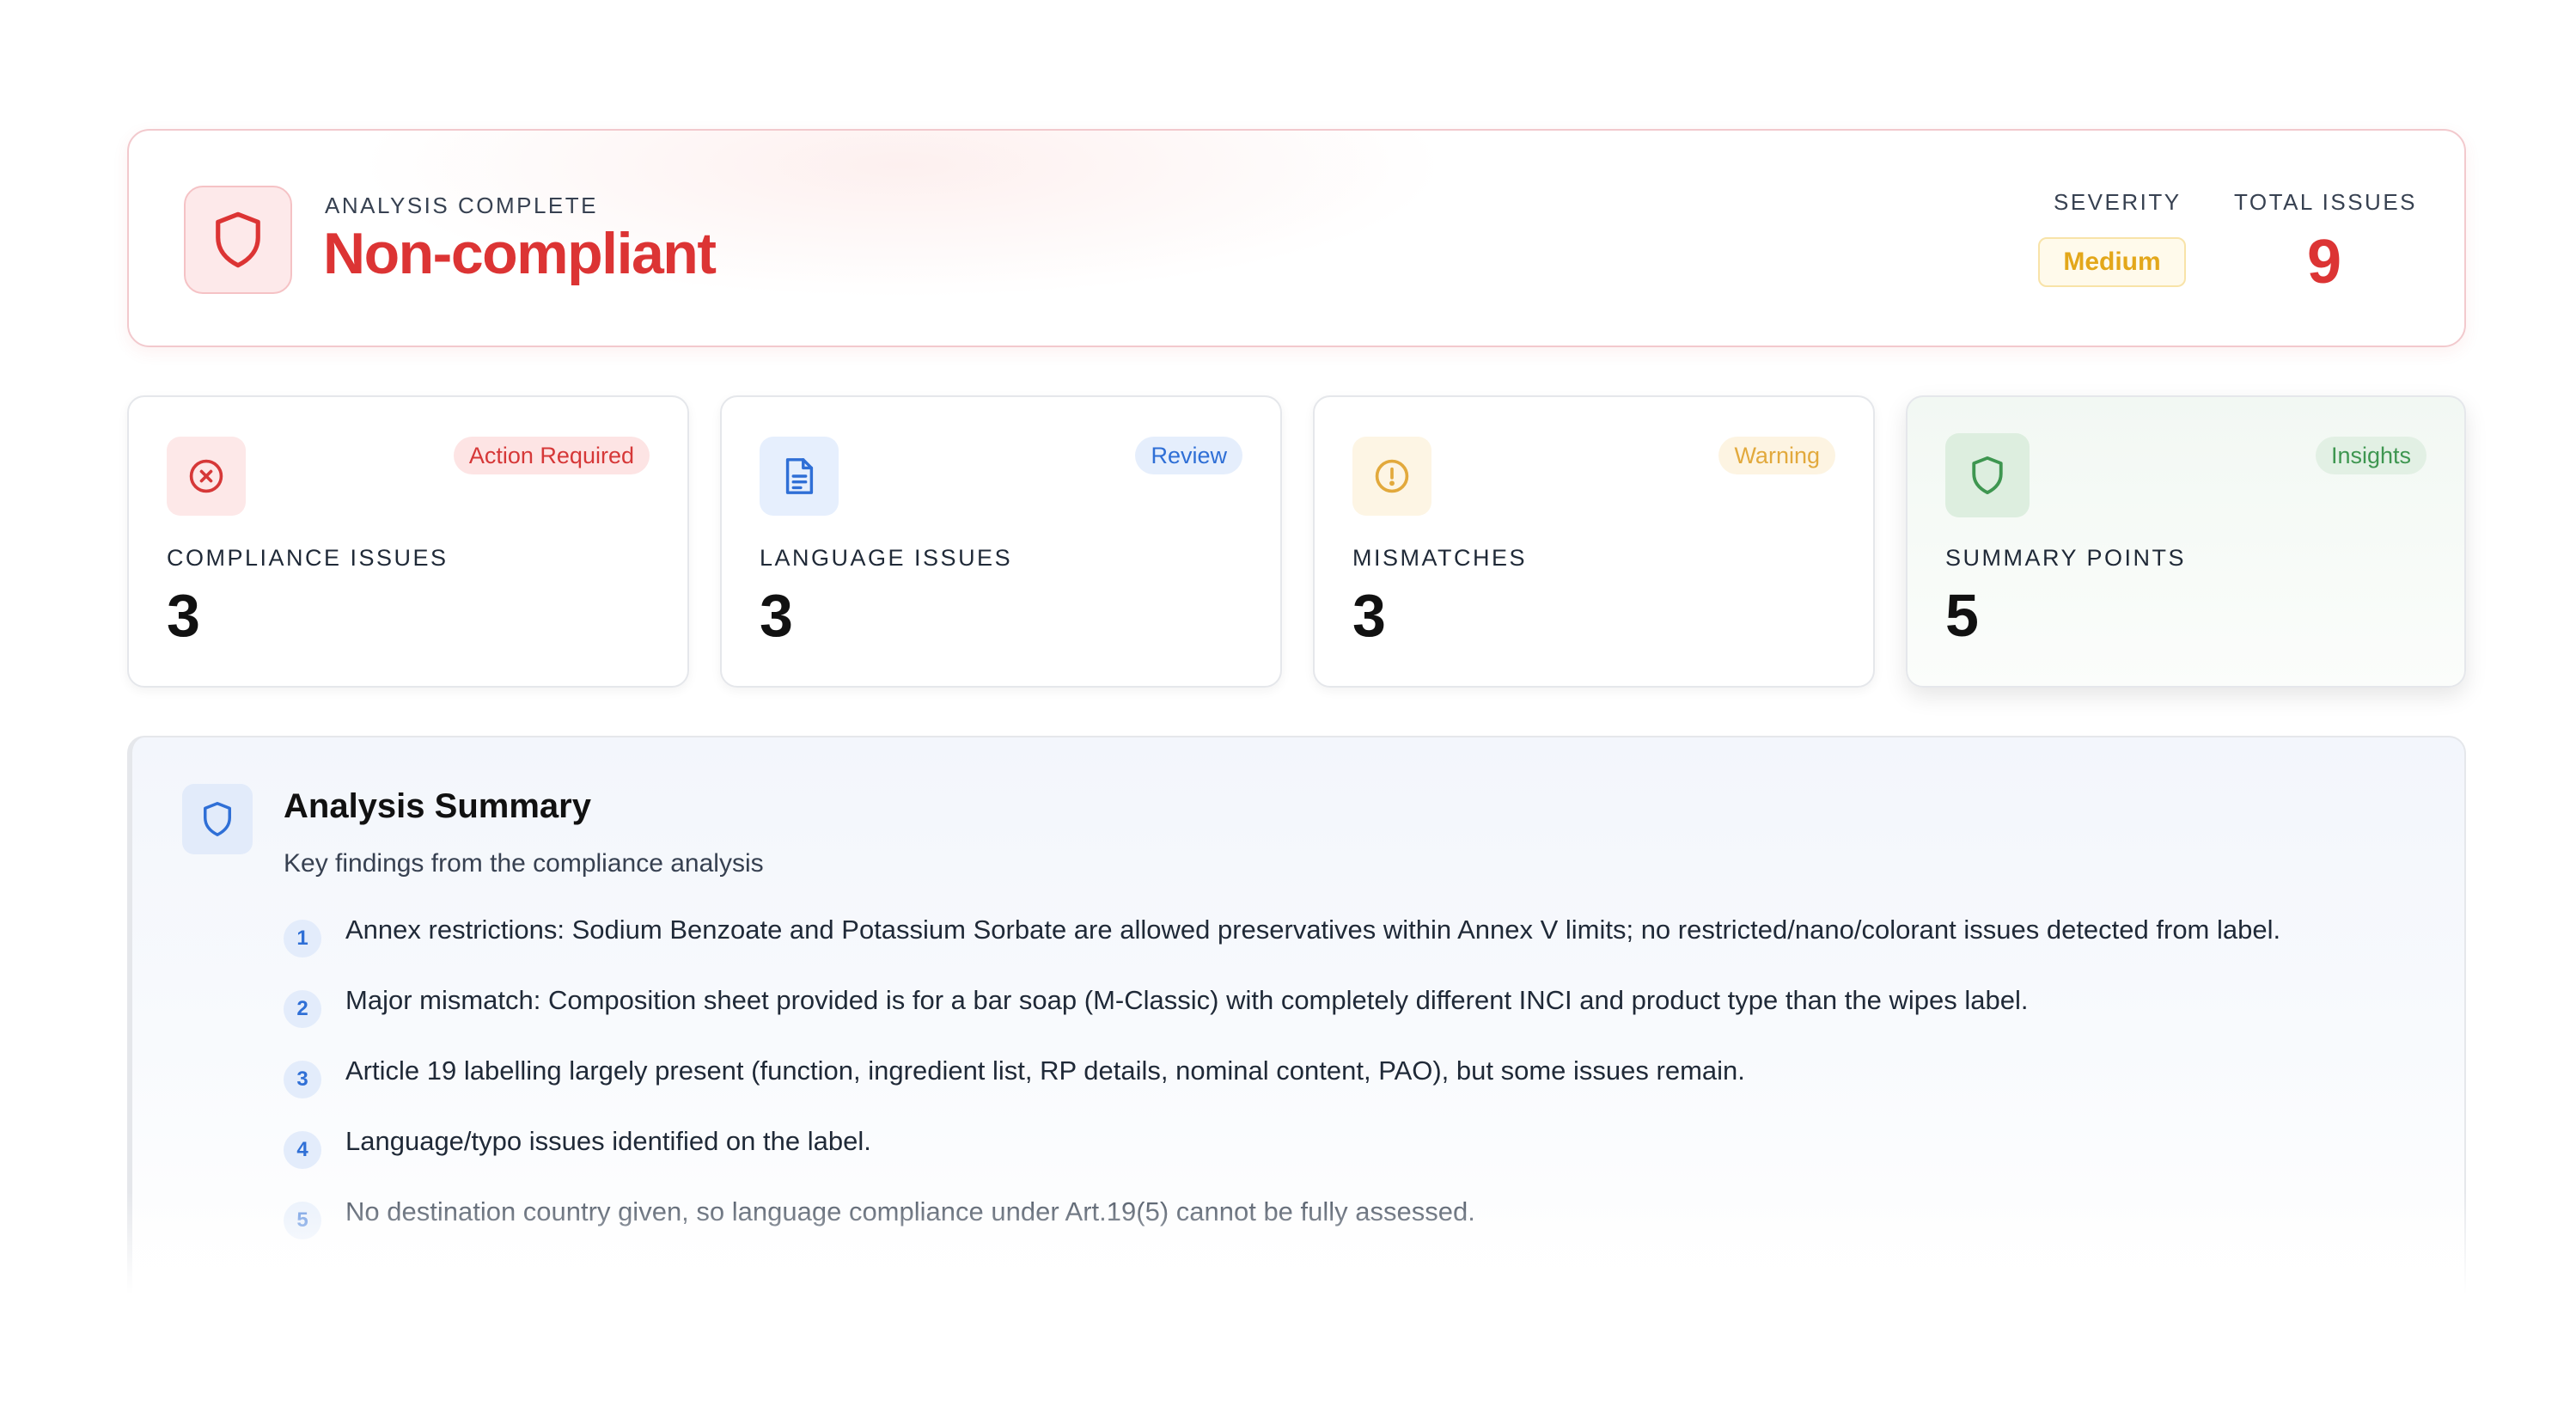 This screenshot has height=1401, width=2576. Describe the element at coordinates (1188, 455) in the screenshot. I see `review-badge: Review` at that location.